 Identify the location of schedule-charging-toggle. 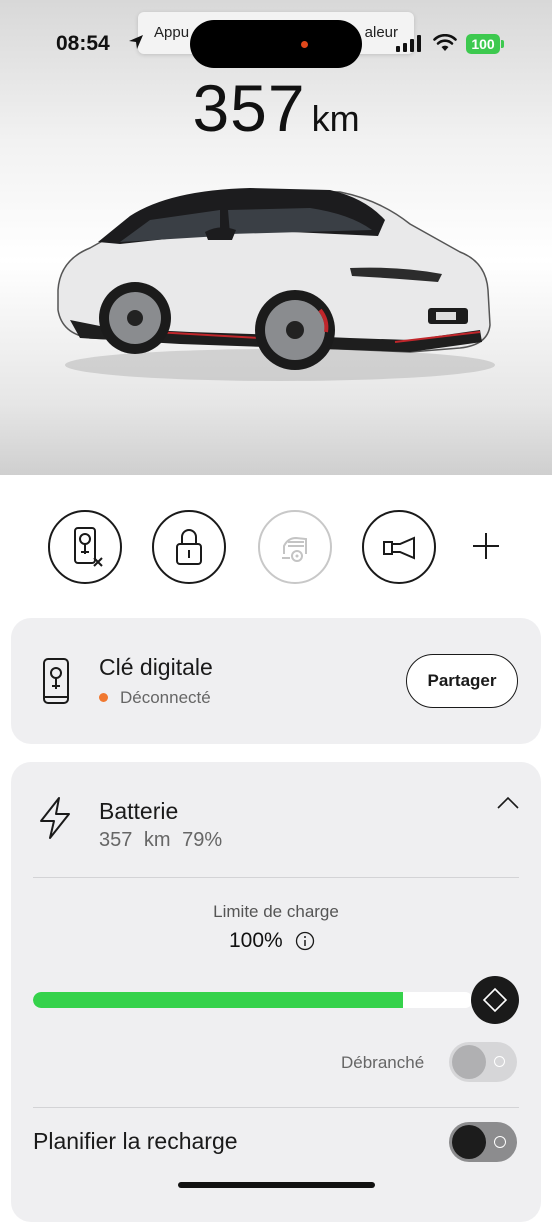
(483, 1142).